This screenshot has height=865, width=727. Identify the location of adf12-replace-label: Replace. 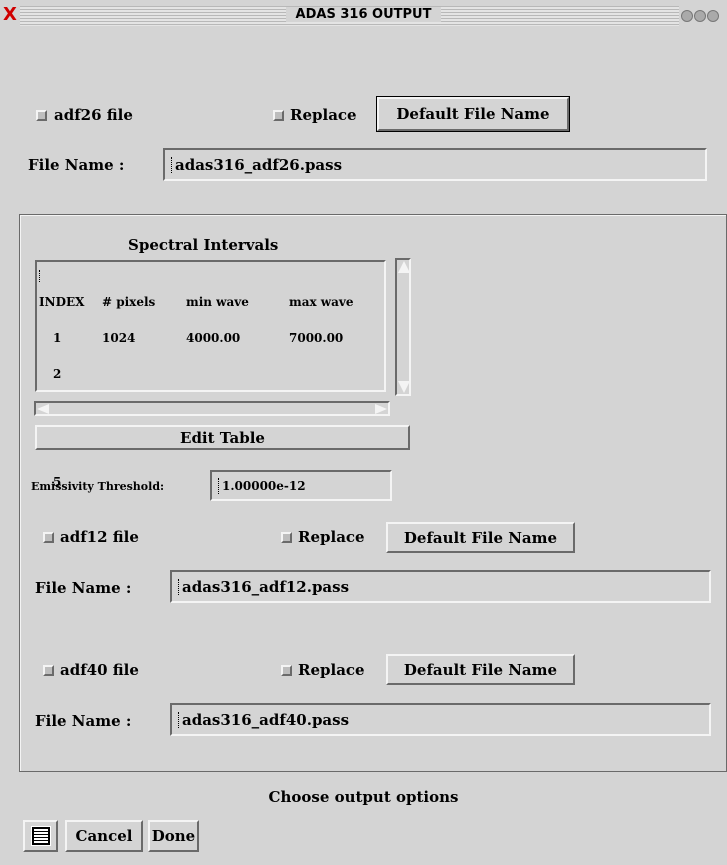
(331, 537).